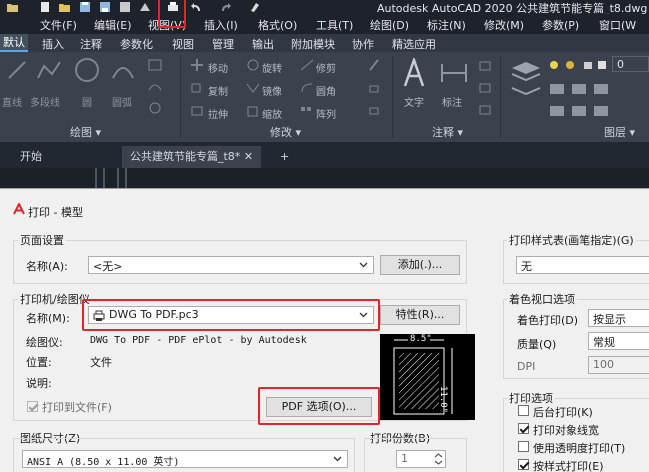 This screenshot has width=649, height=472. What do you see at coordinates (618, 318) in the screenshot?
I see `shade-plot-dropdown: 按显示` at bounding box center [618, 318].